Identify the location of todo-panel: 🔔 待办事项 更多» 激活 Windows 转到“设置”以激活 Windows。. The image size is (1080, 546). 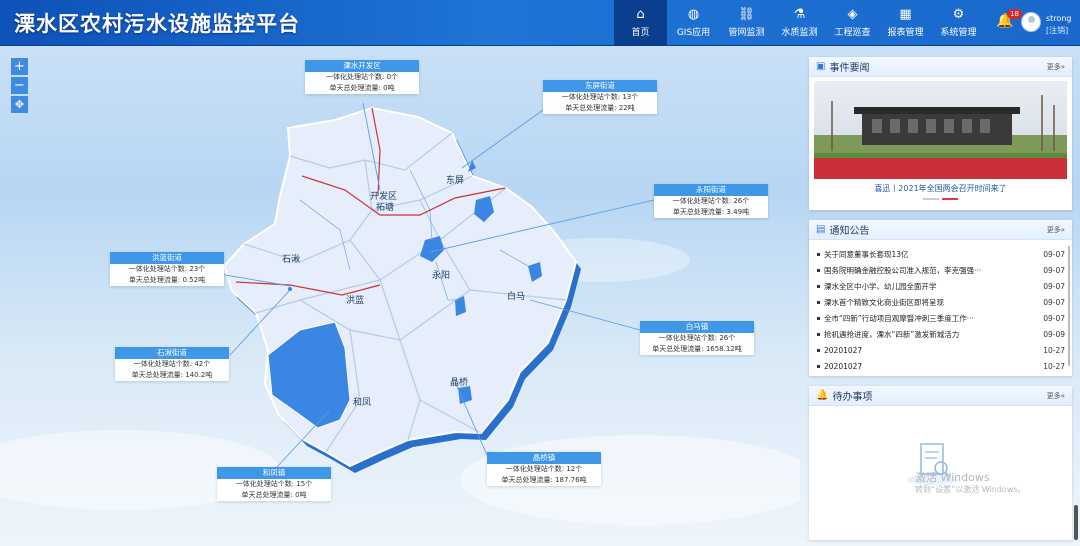
(940, 463).